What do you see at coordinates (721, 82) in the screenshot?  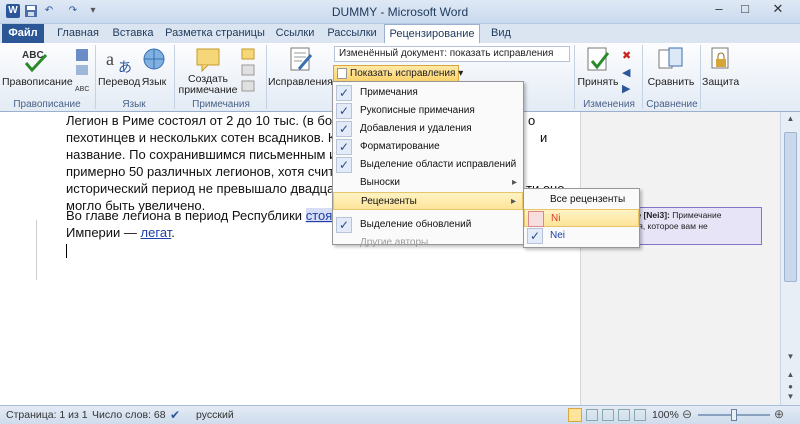 I see `protect-label: Защита` at bounding box center [721, 82].